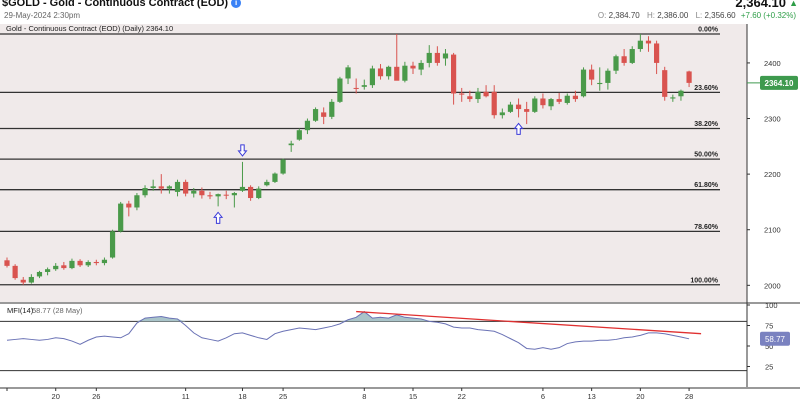  What do you see at coordinates (769, 326) in the screenshot?
I see `mfi-axis-label: 75` at bounding box center [769, 326].